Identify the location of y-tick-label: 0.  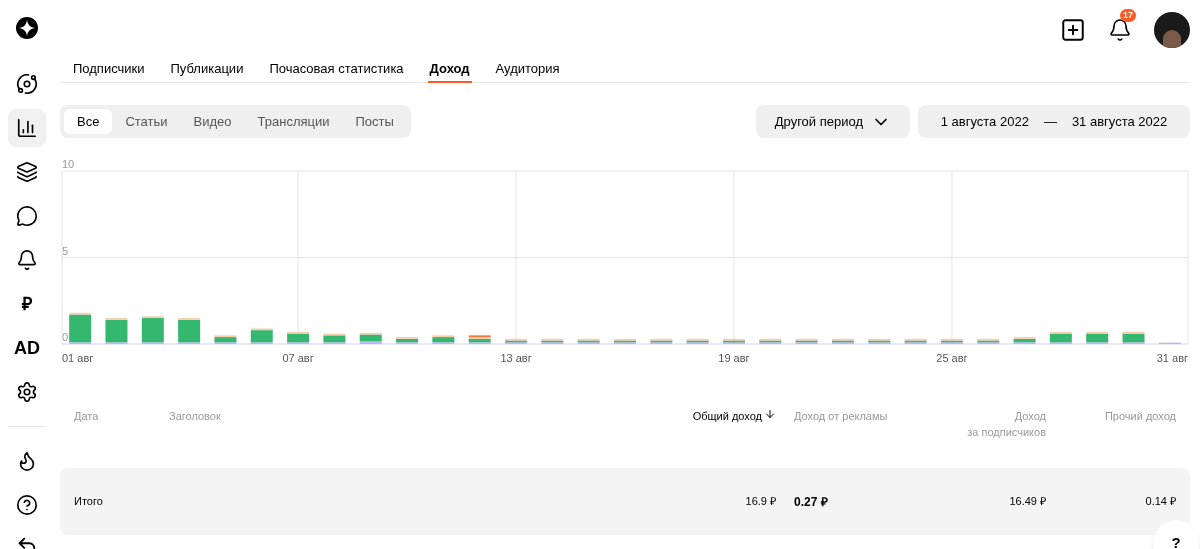
(65, 337).